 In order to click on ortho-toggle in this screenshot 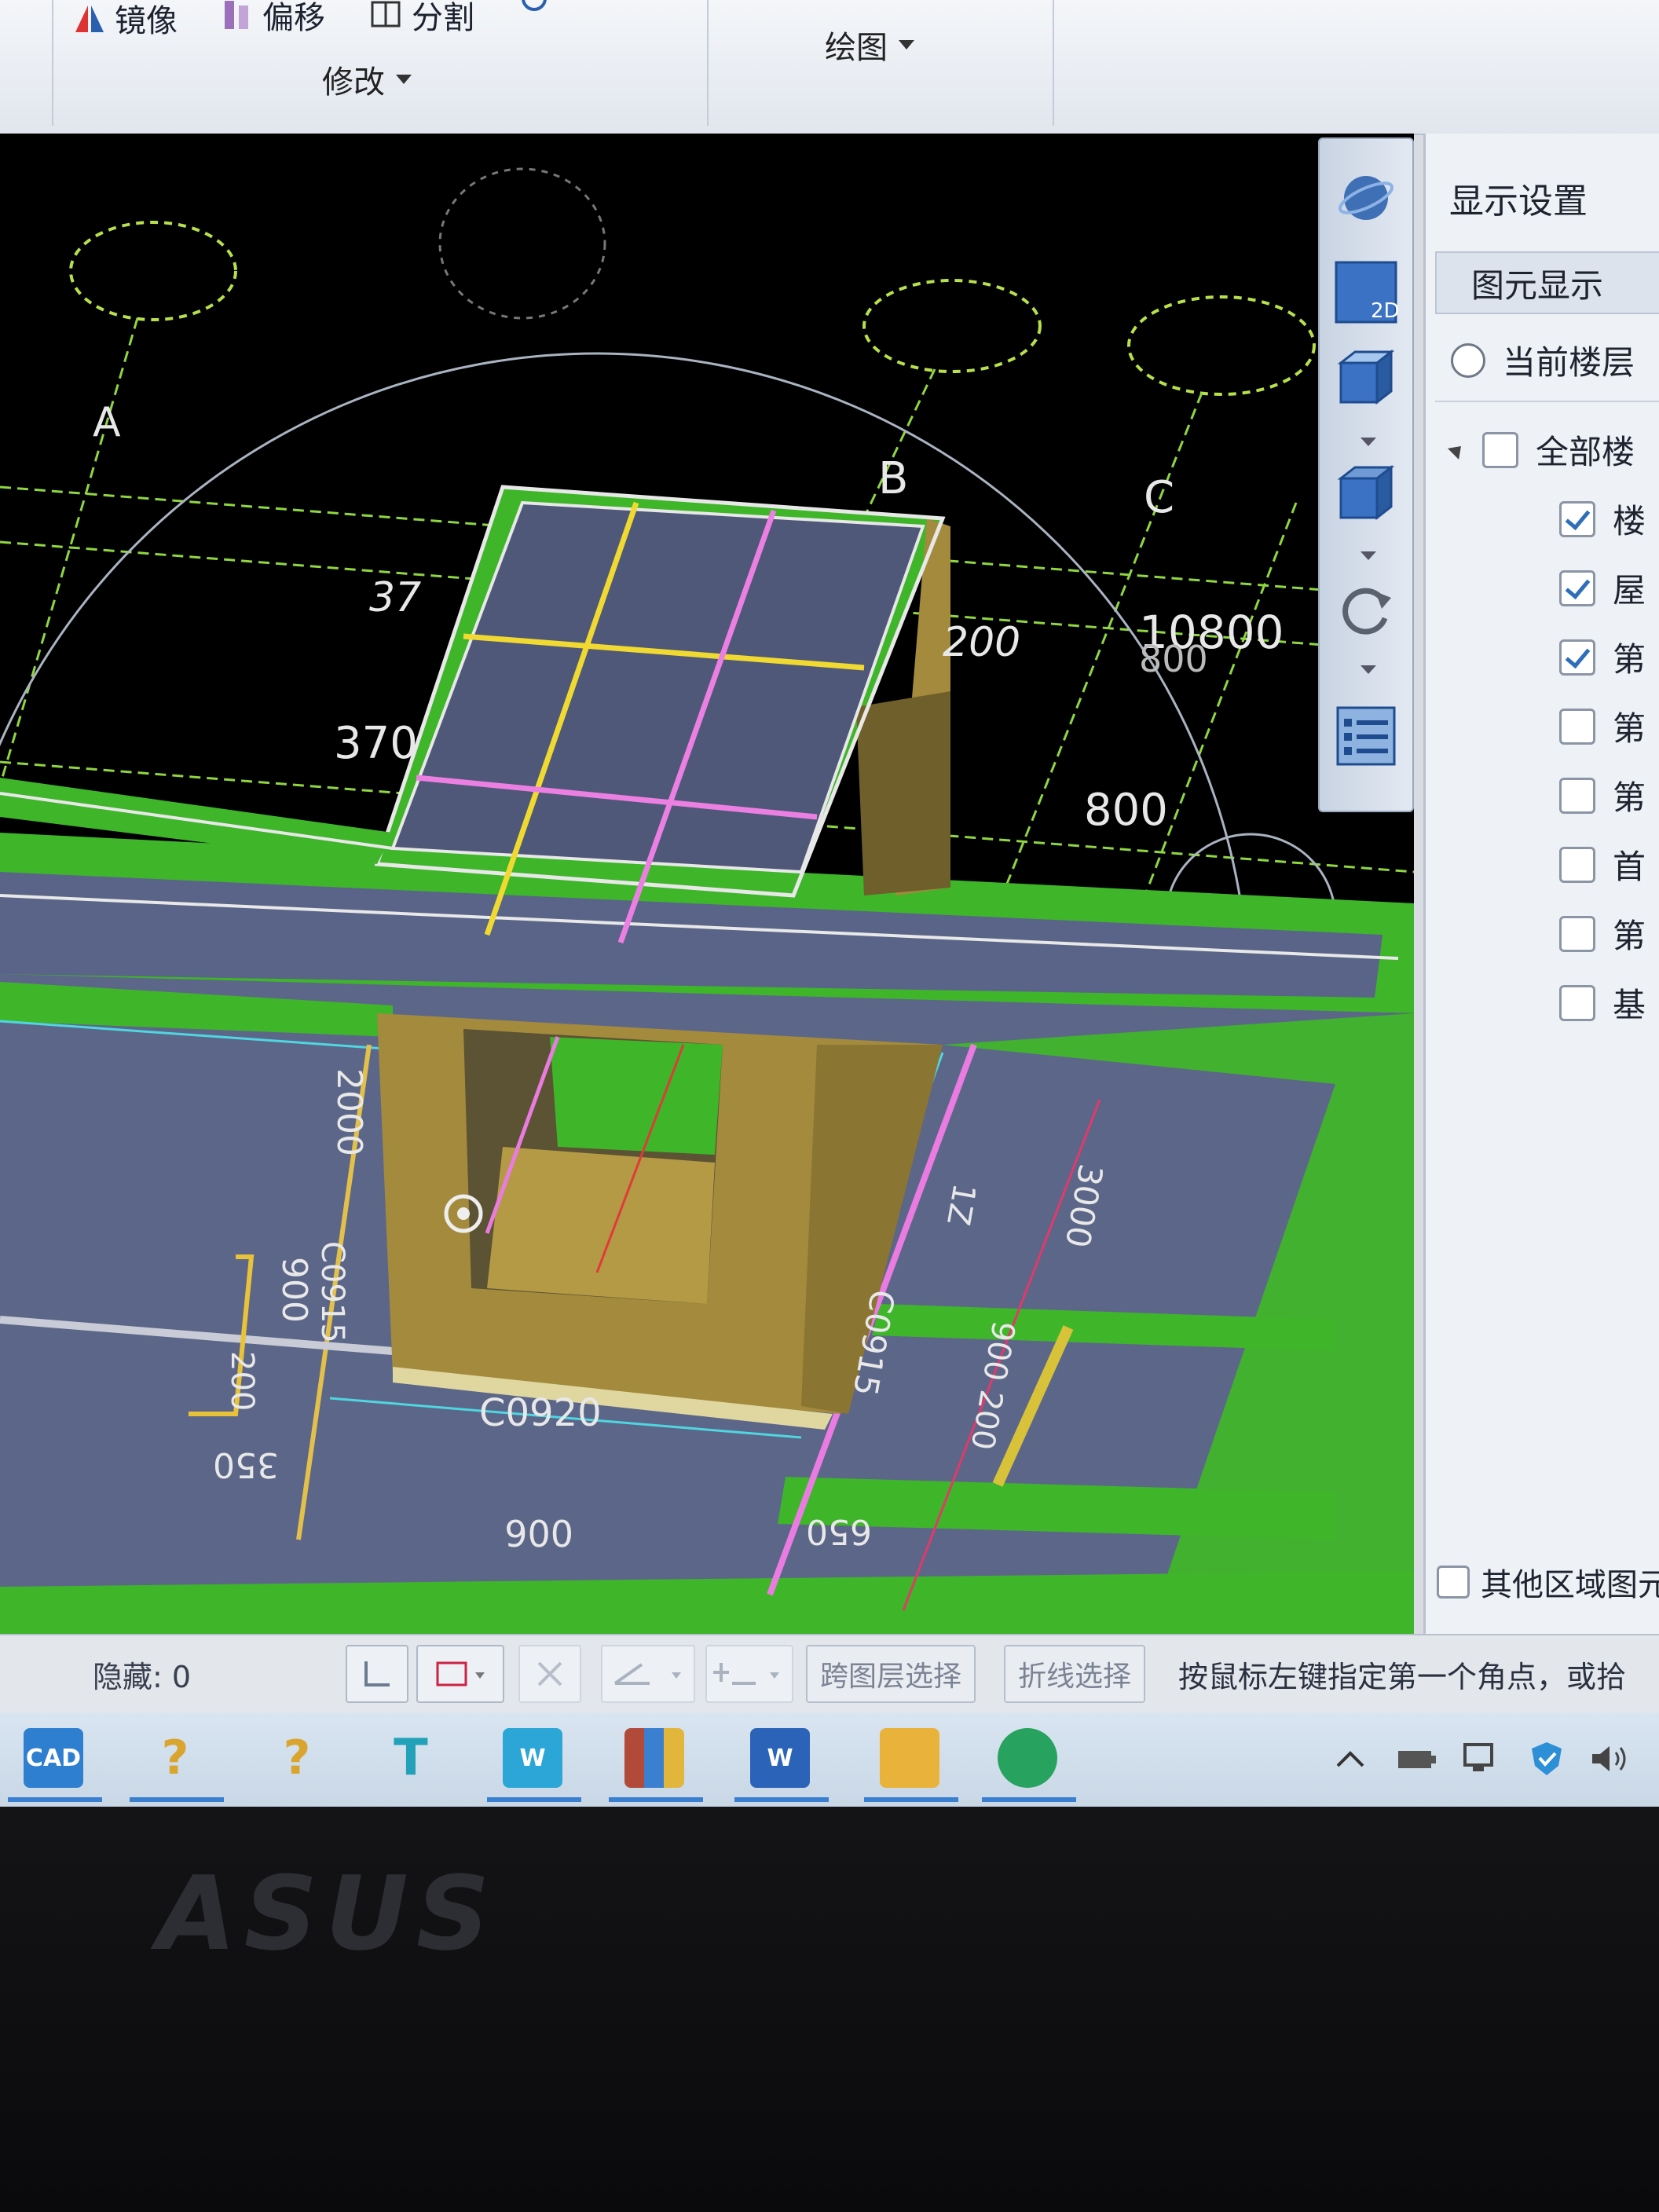, I will do `click(377, 1674)`.